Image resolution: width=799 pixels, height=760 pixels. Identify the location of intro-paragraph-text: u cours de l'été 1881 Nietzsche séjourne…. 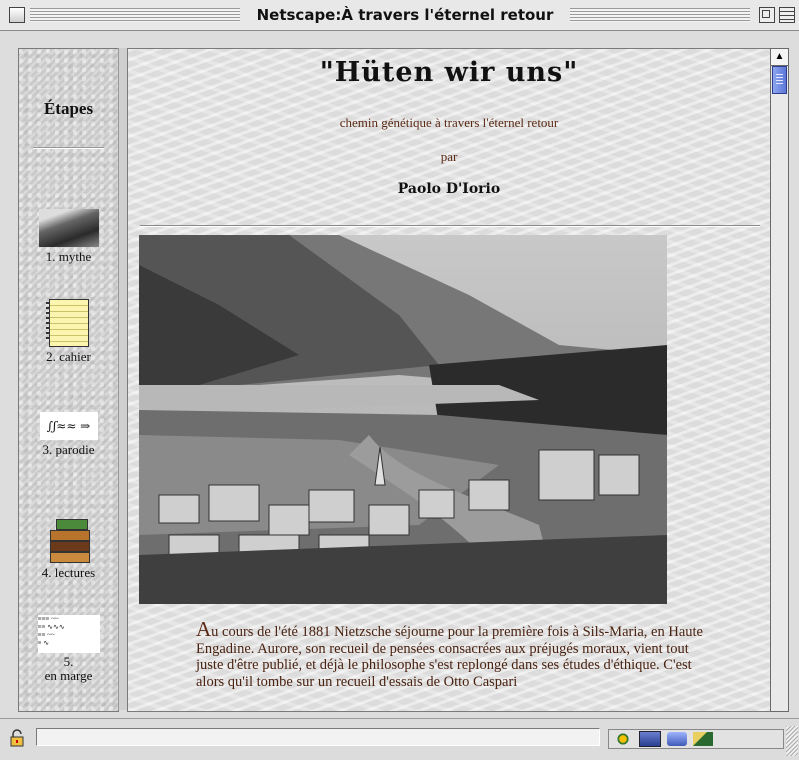
(449, 657).